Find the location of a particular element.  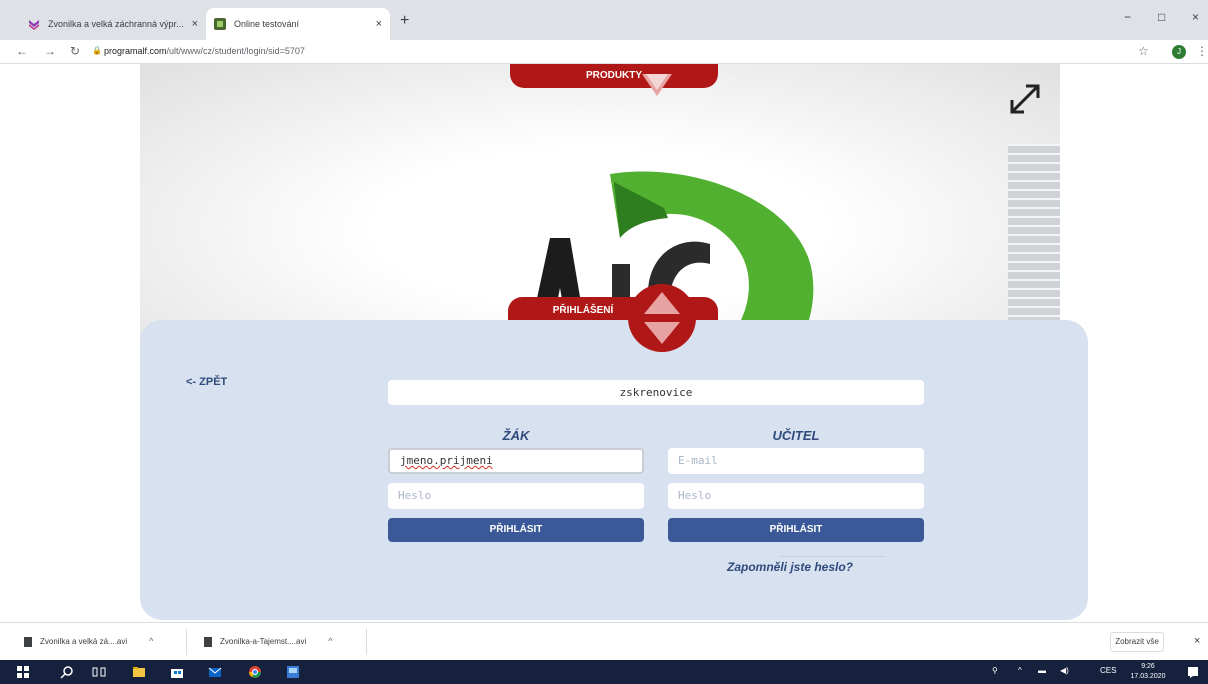

teacher-password-placeholder: Heslo is located at coordinates (695, 495).